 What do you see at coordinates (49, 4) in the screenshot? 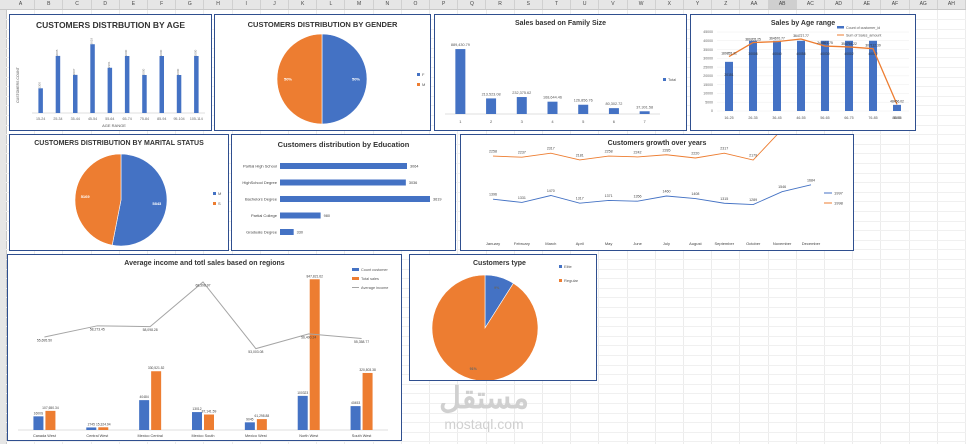
I see `column-header-B: B` at bounding box center [49, 4].